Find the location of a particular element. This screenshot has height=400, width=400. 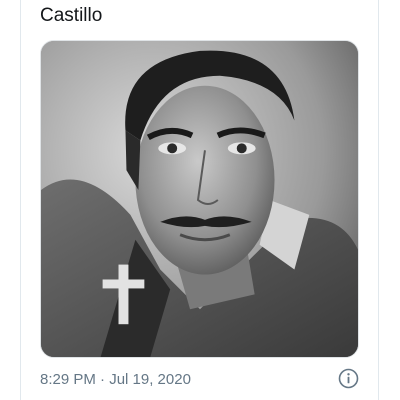

info-icon is located at coordinates (348, 378).